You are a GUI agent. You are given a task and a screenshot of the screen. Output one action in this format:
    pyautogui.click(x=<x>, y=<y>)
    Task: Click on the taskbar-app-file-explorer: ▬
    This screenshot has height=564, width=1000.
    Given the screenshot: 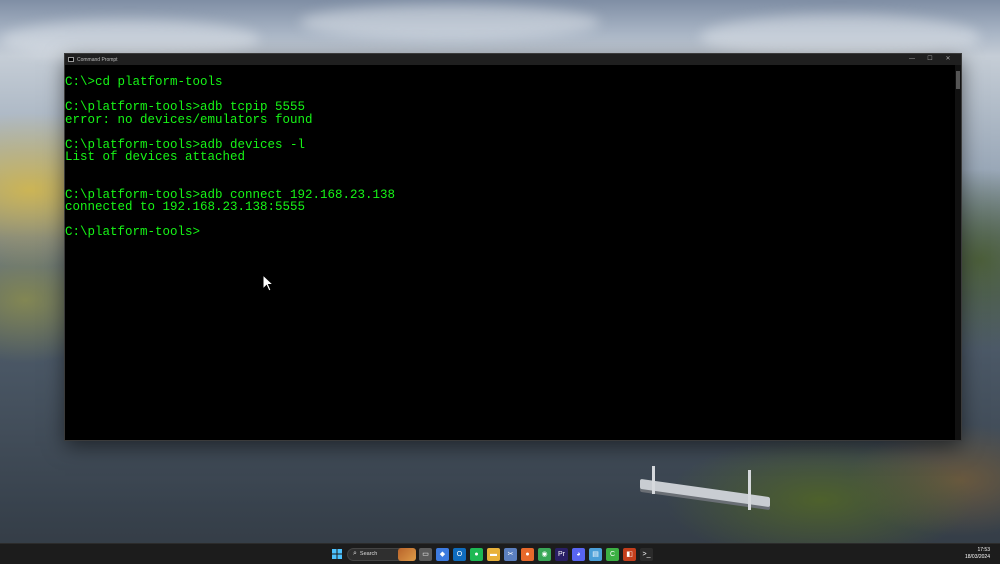 What is the action you would take?
    pyautogui.click(x=493, y=554)
    